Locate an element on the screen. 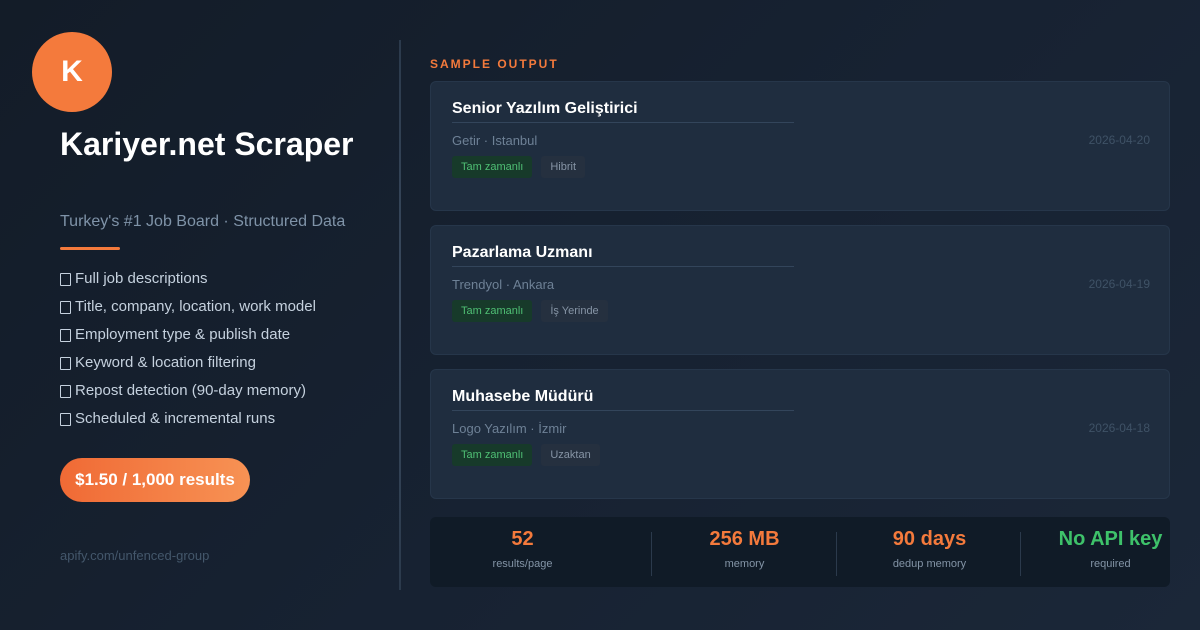 Image resolution: width=1200 pixels, height=630 pixels. job-company-location: Logo Yazılım · İzmir is located at coordinates (509, 428).